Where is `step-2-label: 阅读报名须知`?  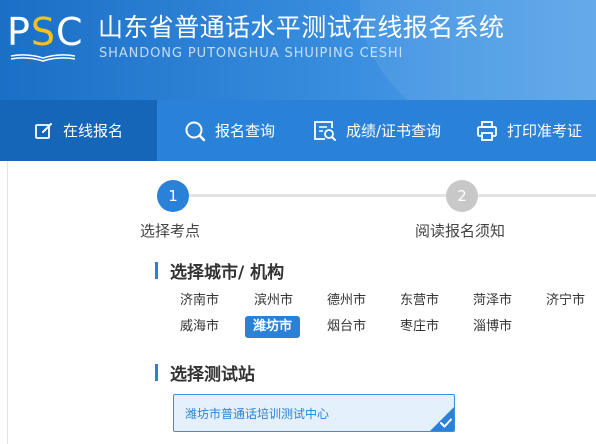 step-2-label: 阅读报名须知 is located at coordinates (460, 231).